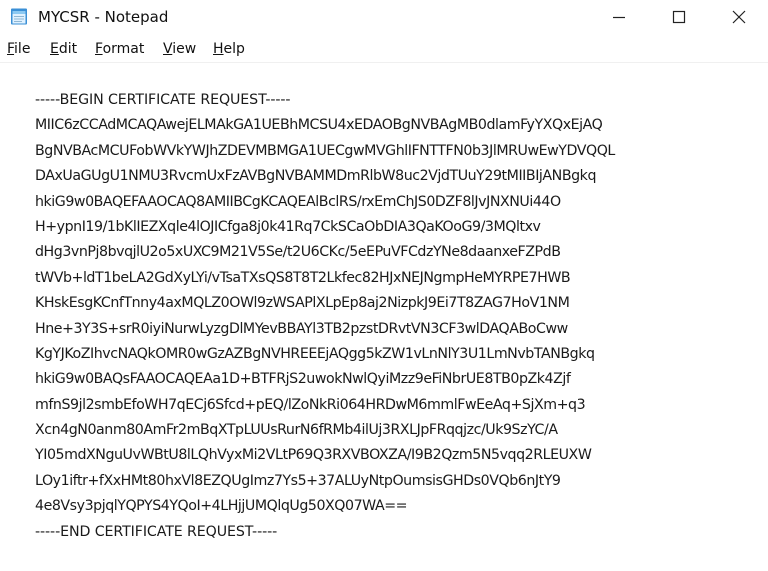 The height and width of the screenshot is (571, 768). What do you see at coordinates (119, 49) in the screenshot?
I see `menu-format: Format` at bounding box center [119, 49].